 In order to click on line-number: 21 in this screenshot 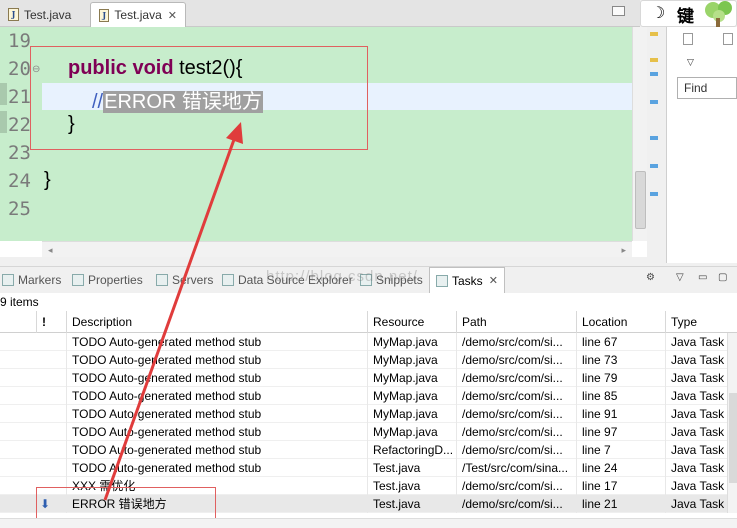, I will do `click(19, 97)`.